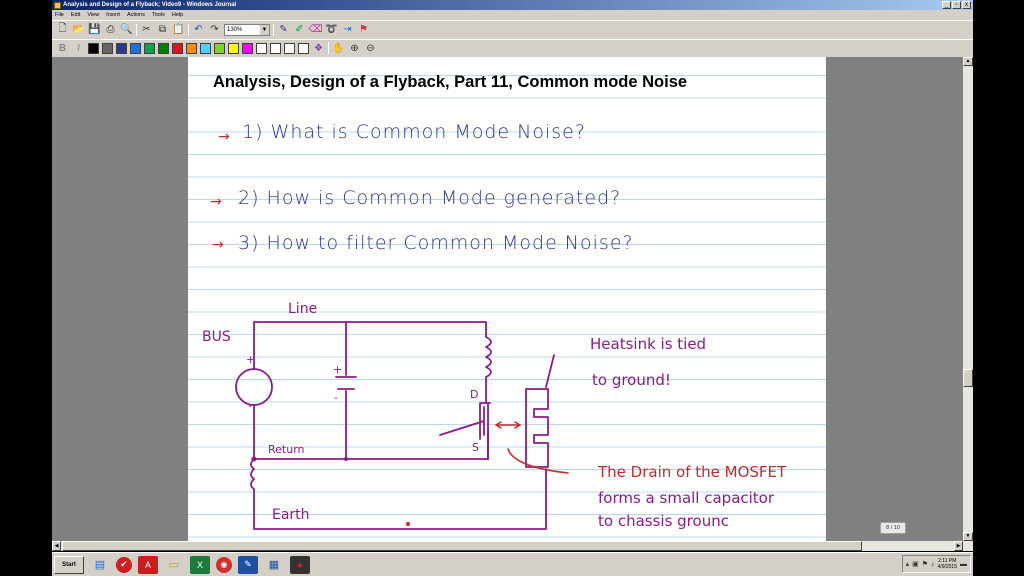  I want to click on menu-actions: Actions, so click(136, 15).